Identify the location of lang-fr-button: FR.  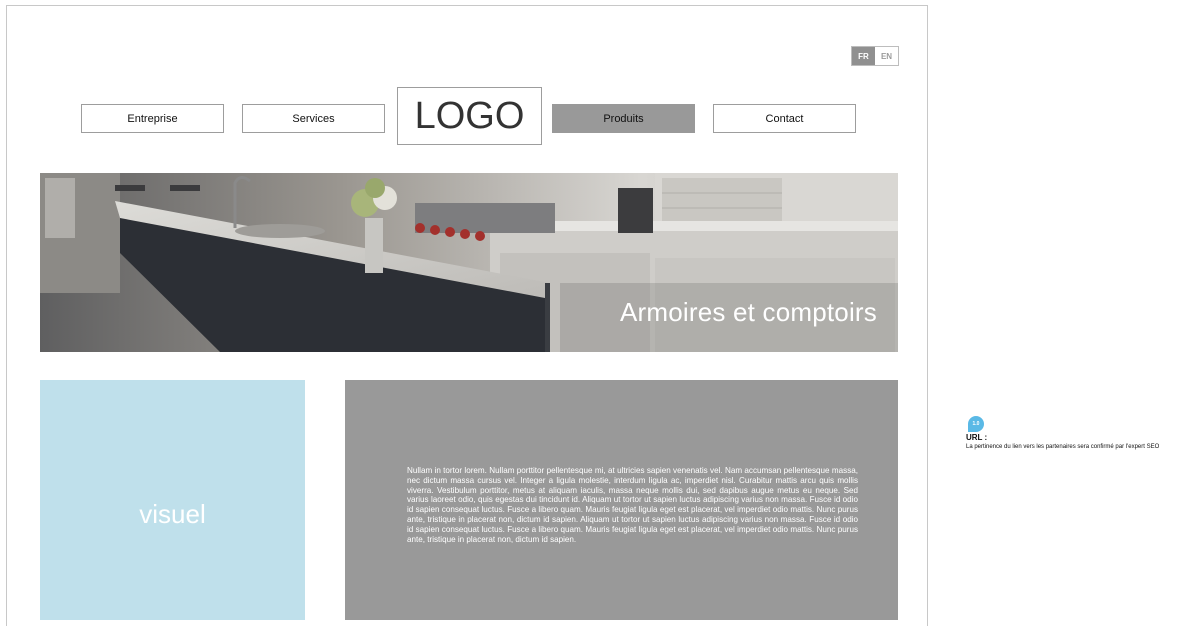
(863, 56).